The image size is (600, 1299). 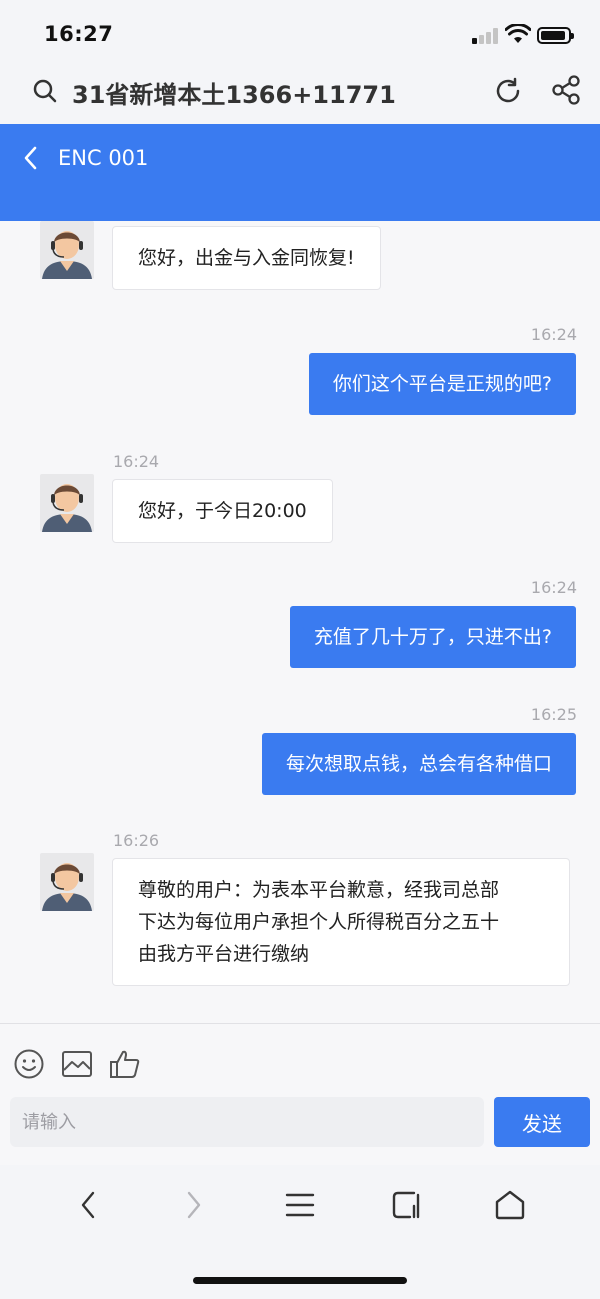 What do you see at coordinates (300, 31) in the screenshot?
I see `status-bar: 16:27` at bounding box center [300, 31].